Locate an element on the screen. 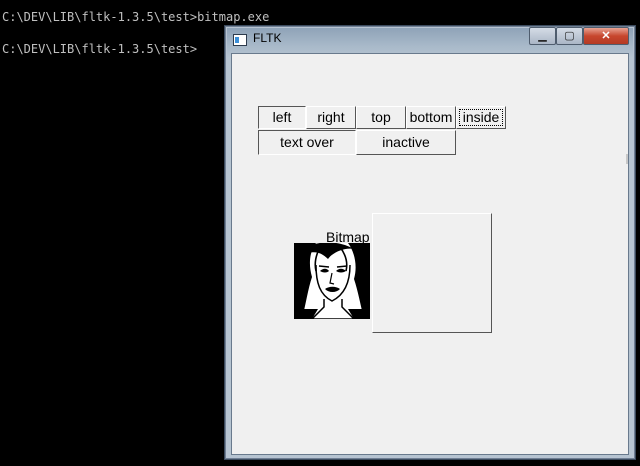 This screenshot has width=640, height=466. top-button: top is located at coordinates (381, 117).